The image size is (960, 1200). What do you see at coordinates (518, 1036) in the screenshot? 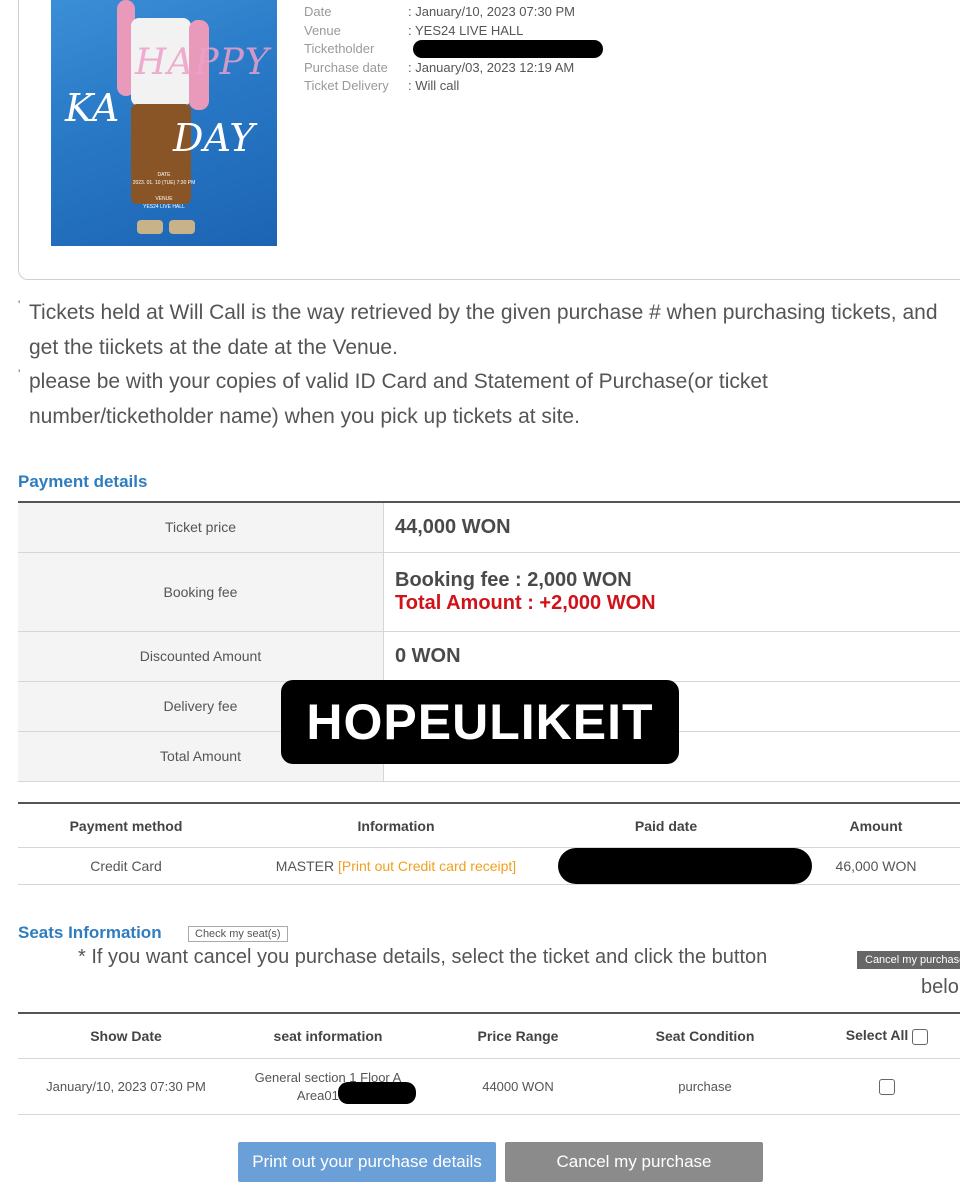
I see `column-header: Price Range` at bounding box center [518, 1036].